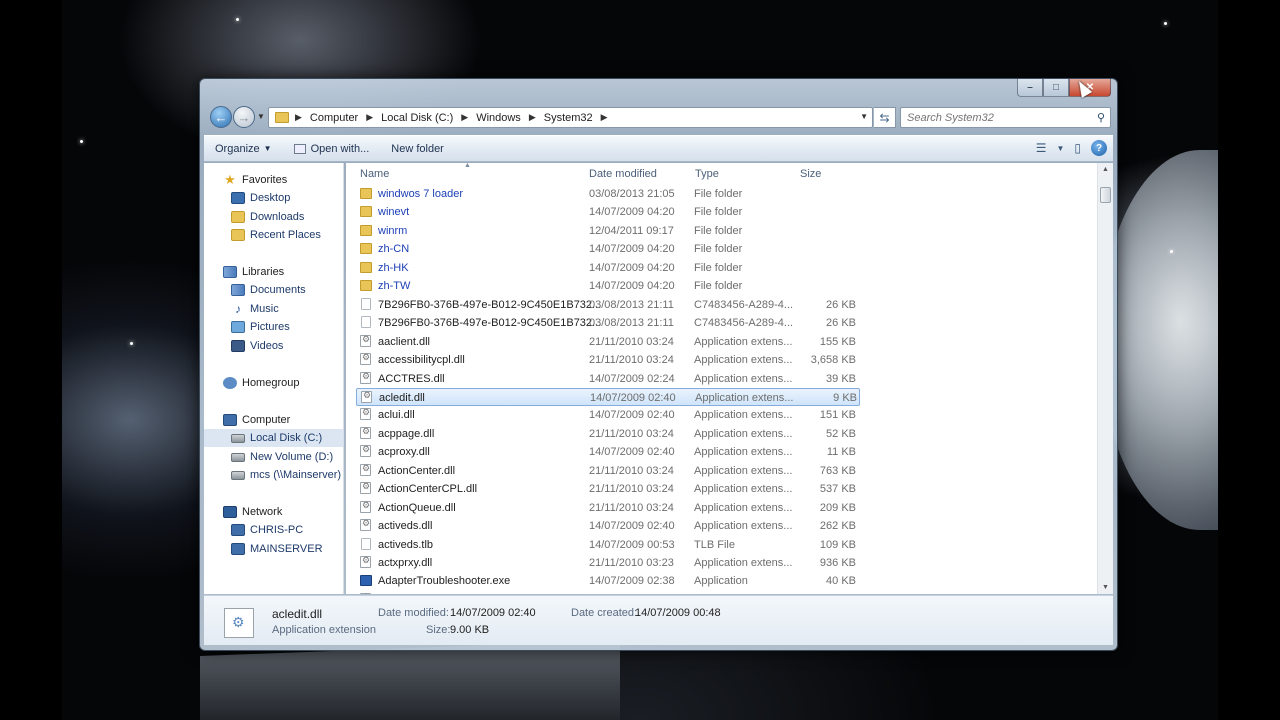 This screenshot has height=720, width=1280. I want to click on maximize-button: □, so click(1056, 88).